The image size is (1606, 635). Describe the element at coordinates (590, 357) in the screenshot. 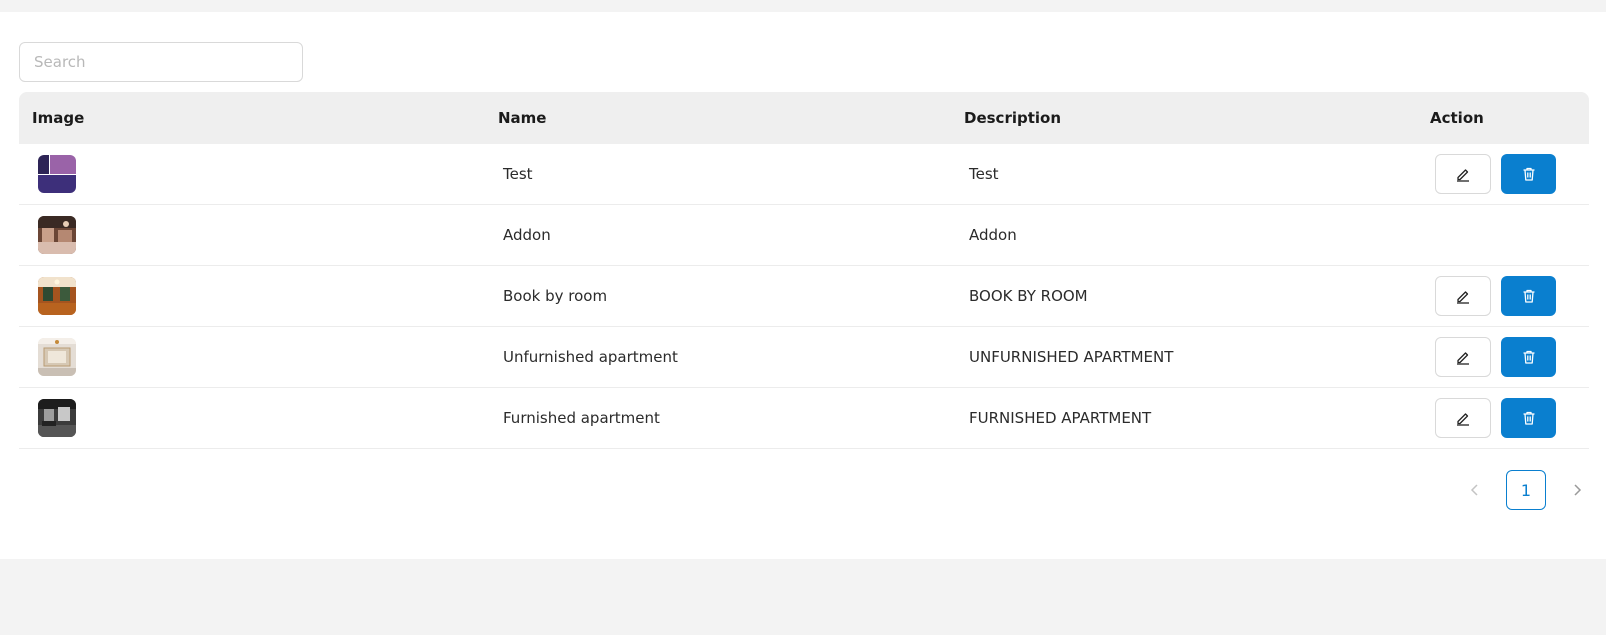

I see `row-name: Unfurnished apartment` at that location.